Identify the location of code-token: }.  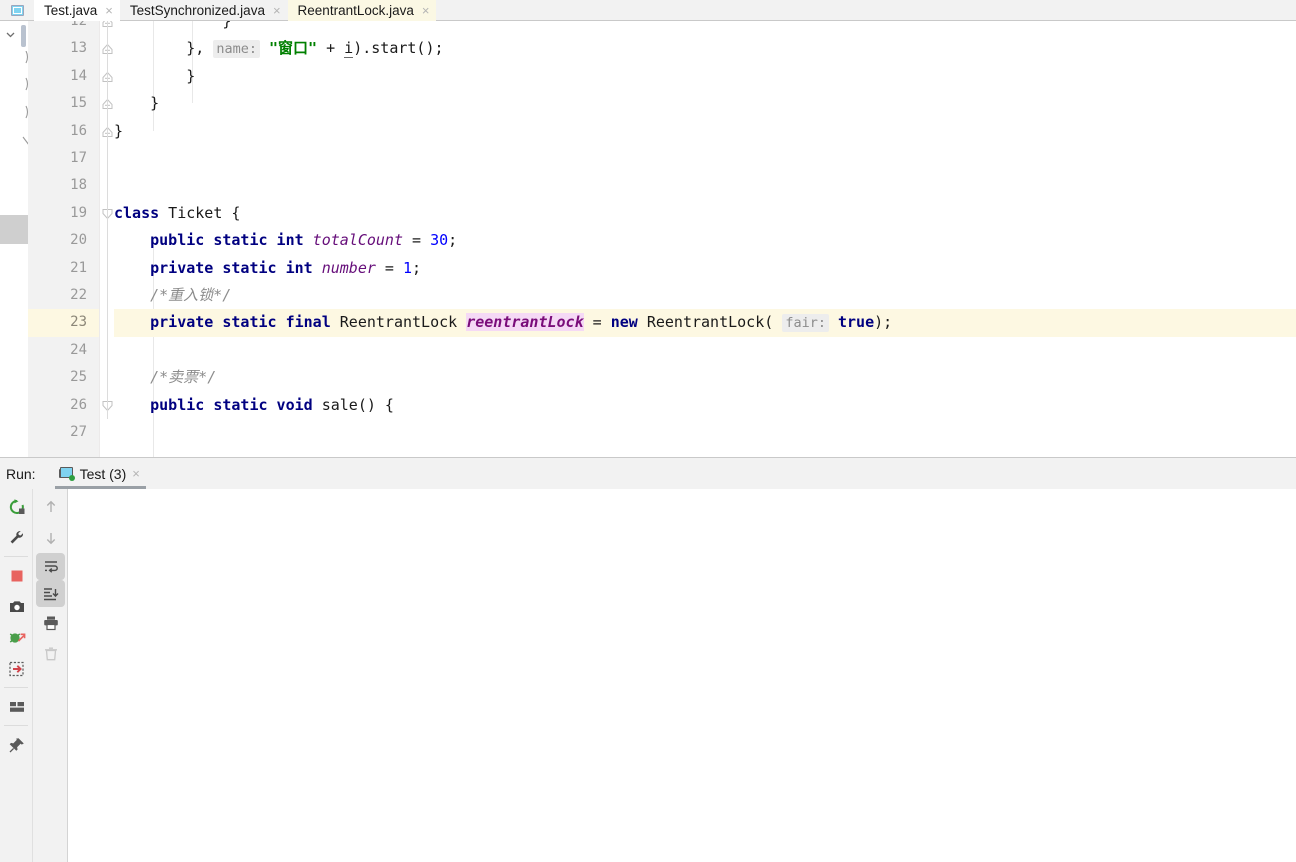
(155, 103).